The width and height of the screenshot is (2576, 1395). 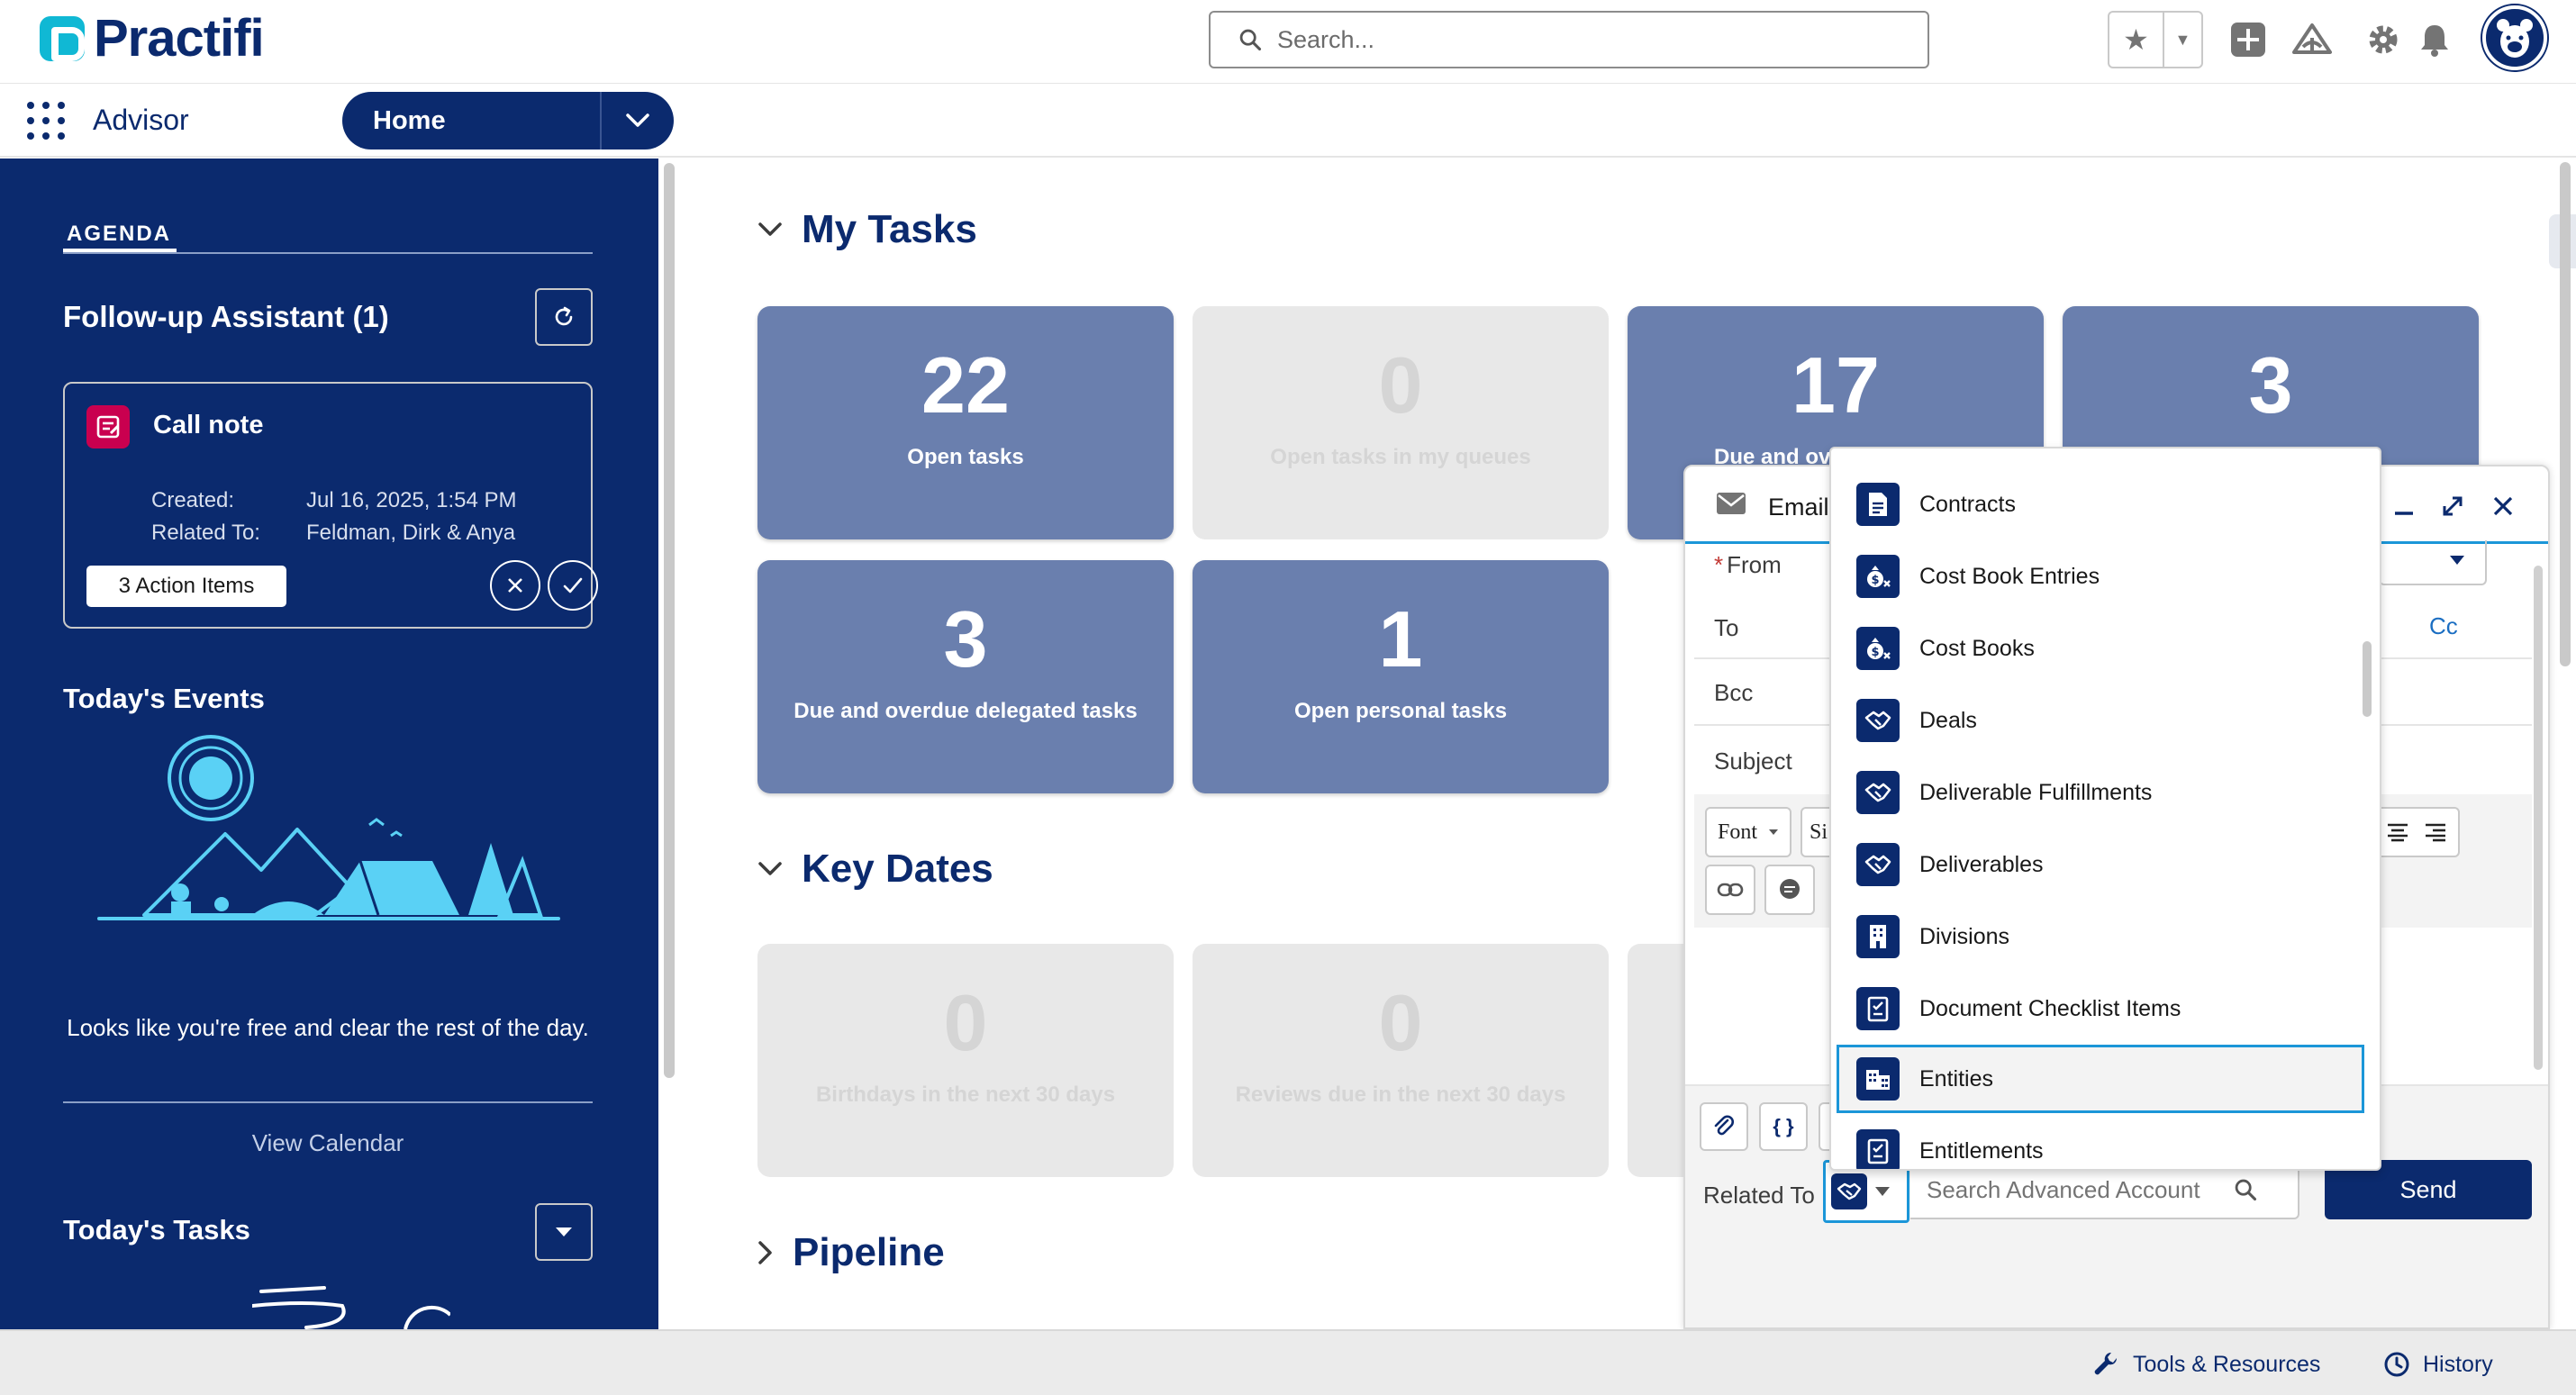 What do you see at coordinates (1878, 1149) in the screenshot?
I see `checklist-icon` at bounding box center [1878, 1149].